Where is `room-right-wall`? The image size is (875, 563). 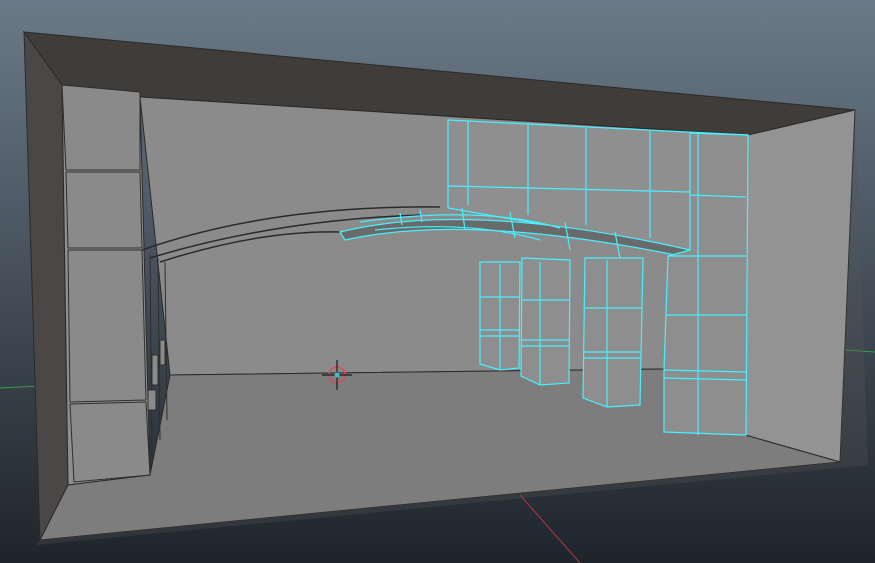 room-right-wall is located at coordinates (800, 286).